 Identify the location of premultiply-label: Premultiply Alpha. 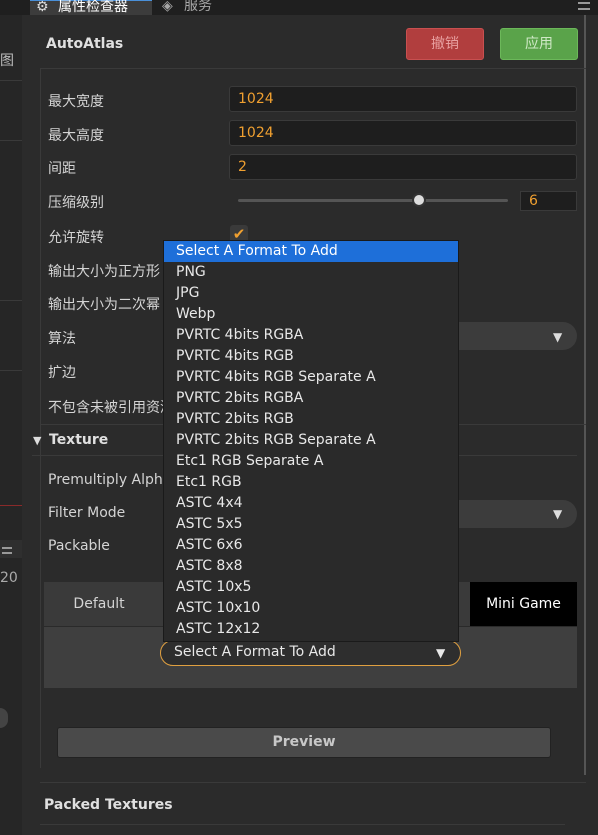
(106, 480).